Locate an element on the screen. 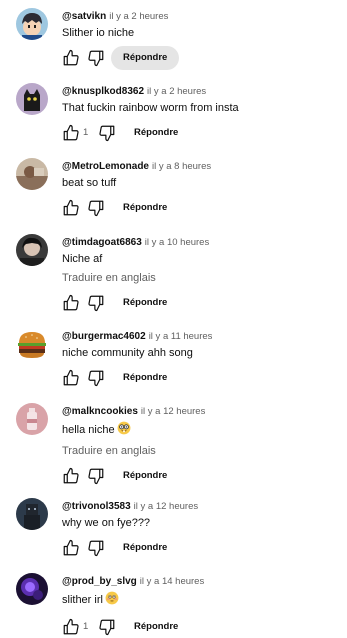 Image resolution: width=347 pixels, height=638 pixels. comment-timestamp: il y a 14 heures is located at coordinates (172, 581).